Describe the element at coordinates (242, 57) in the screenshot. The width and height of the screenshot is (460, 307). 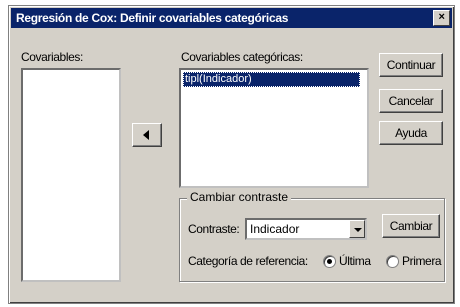
I see `categorical-covariables-label: Covariables categóricas:` at that location.